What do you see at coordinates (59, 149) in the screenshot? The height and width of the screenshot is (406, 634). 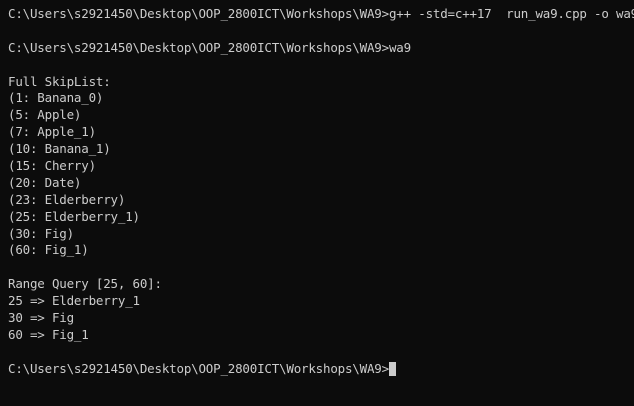 I see `skiplist-entry: (10: Banana_1)` at bounding box center [59, 149].